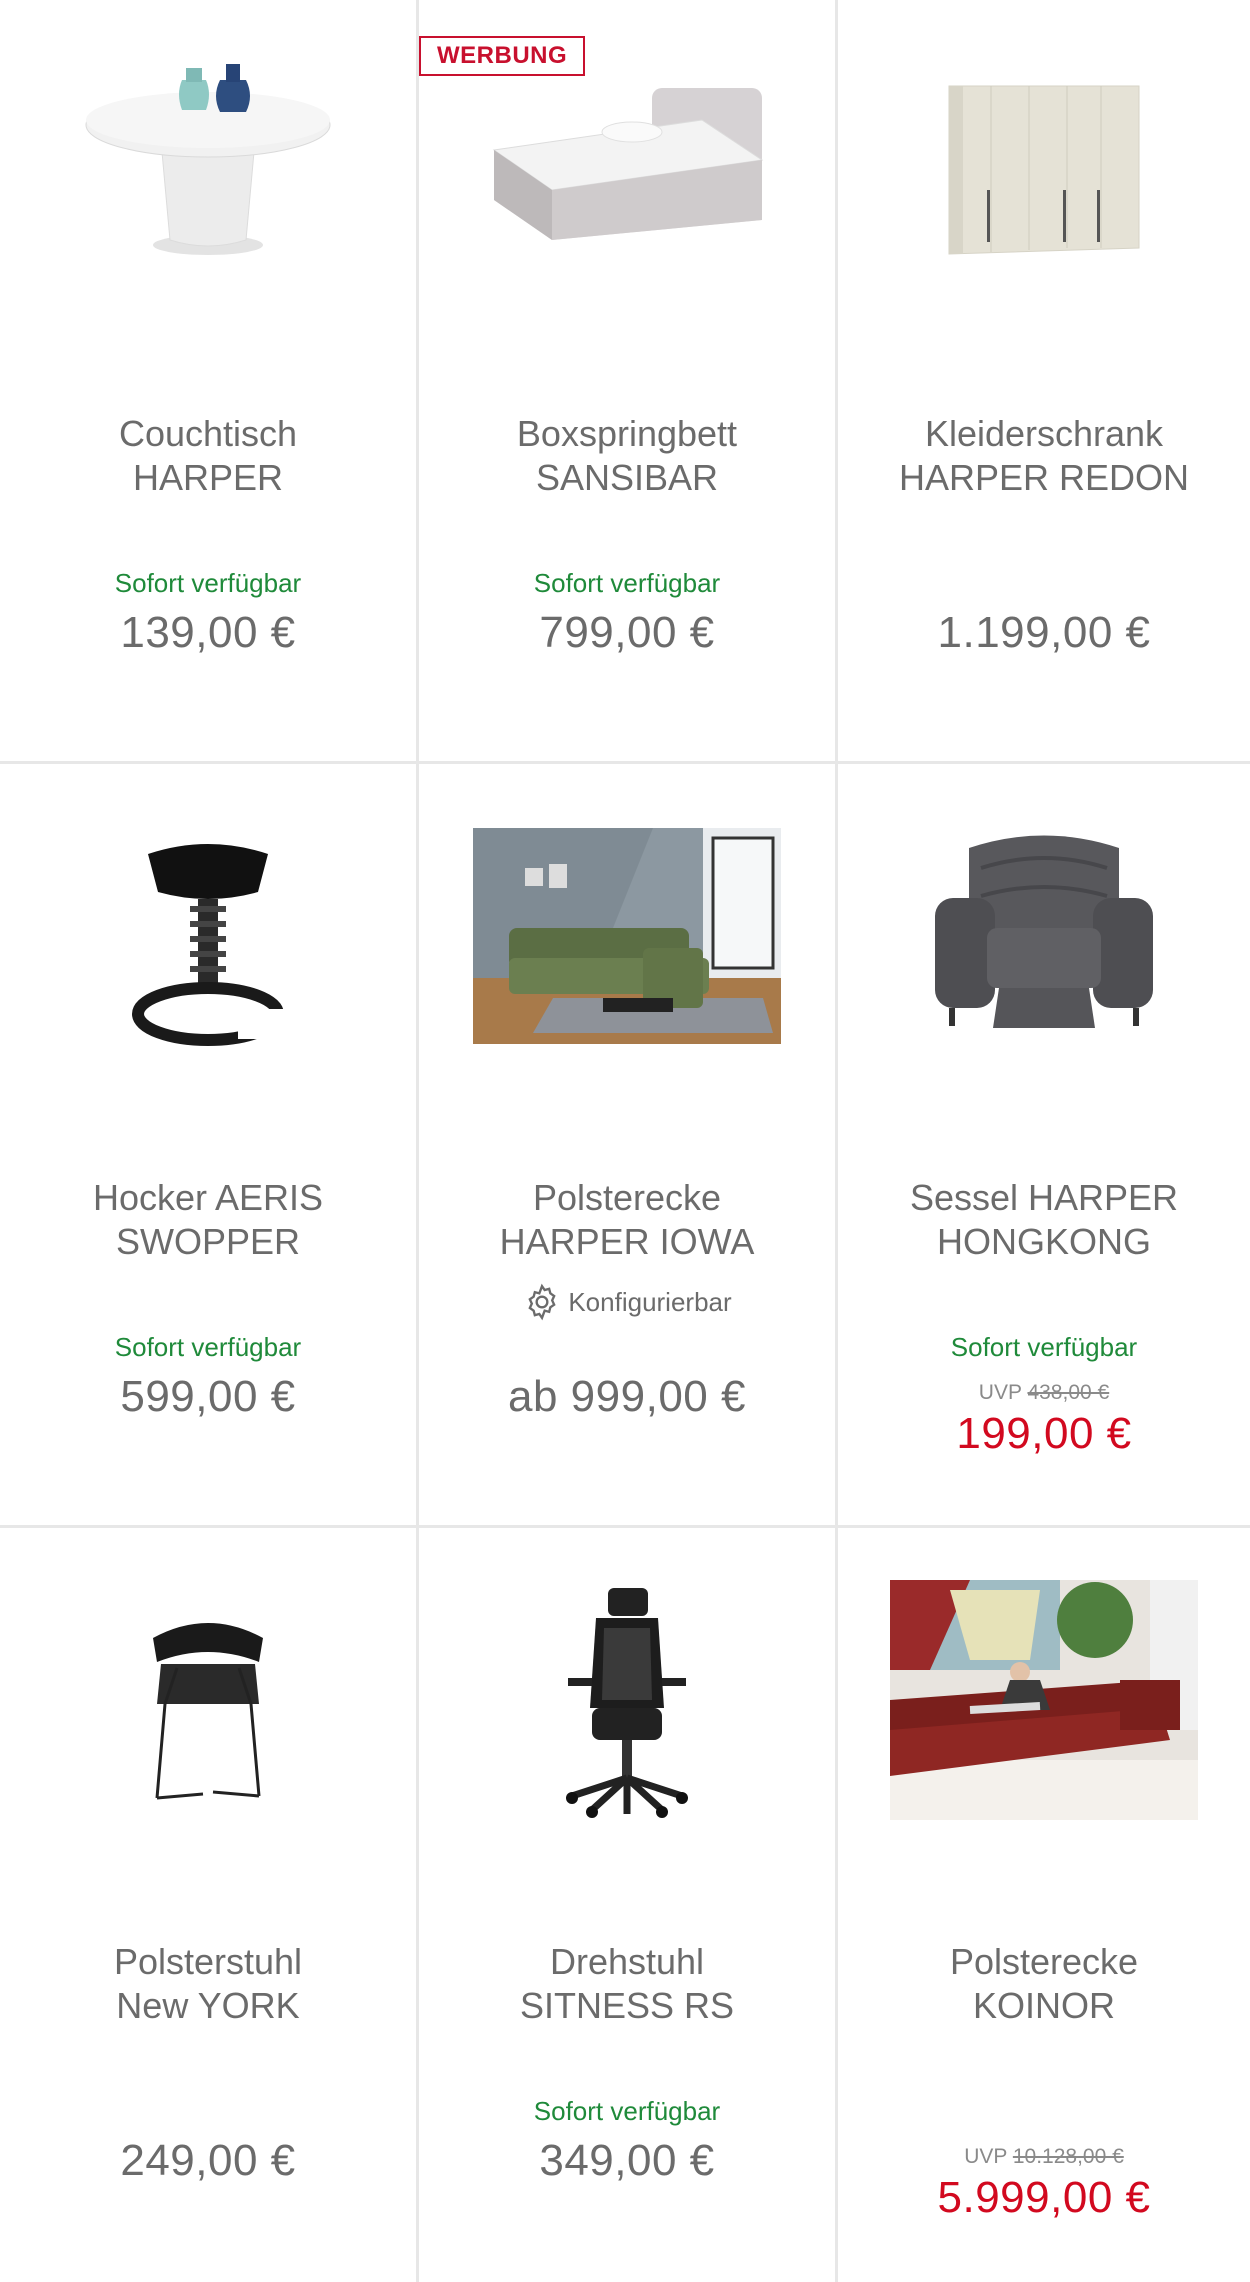  Describe the element at coordinates (1044, 2197) in the screenshot. I see `sale-price: 5.999,00 €` at that location.